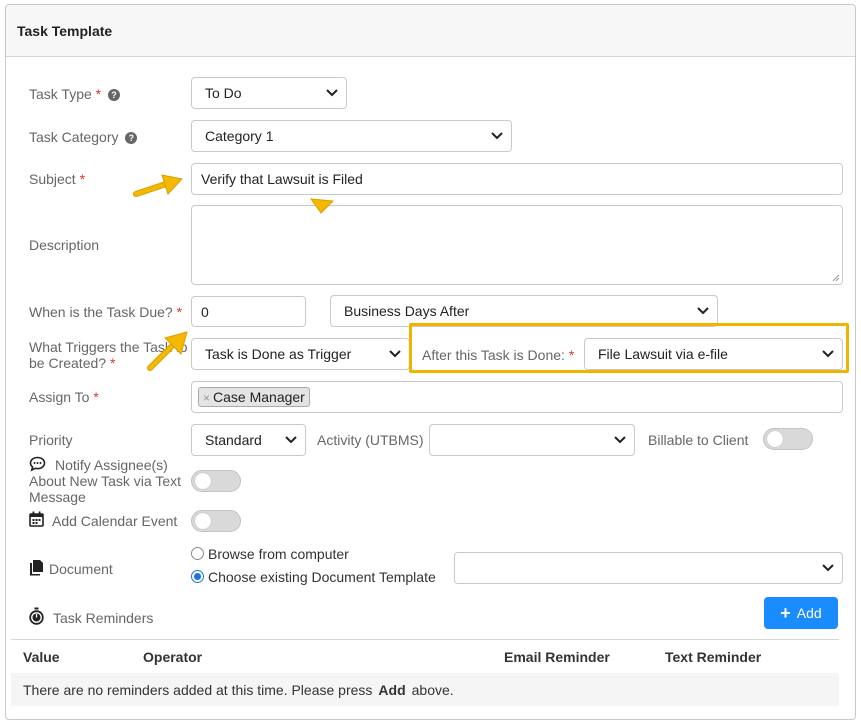  What do you see at coordinates (430, 31) in the screenshot?
I see `panel-header: Task Template` at bounding box center [430, 31].